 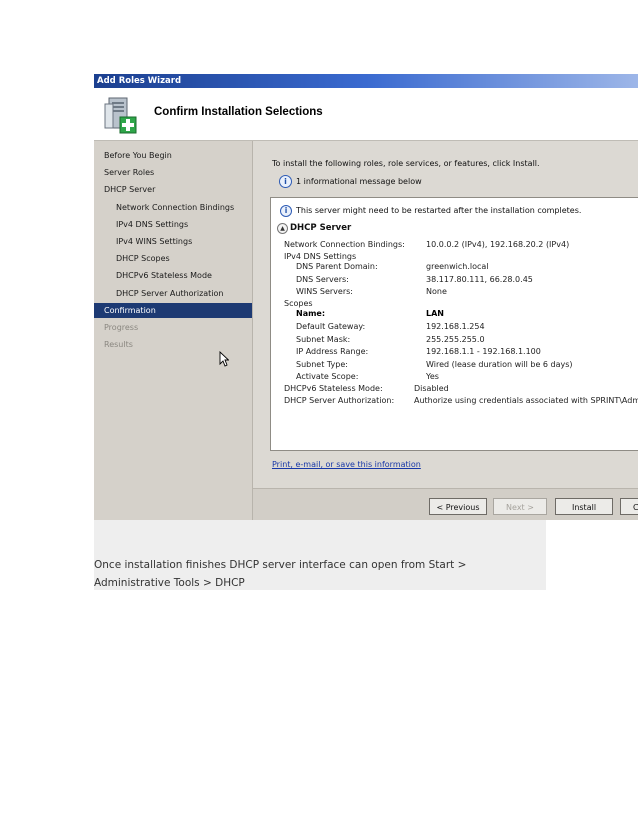 I want to click on detail-value: 192.168.1.254, so click(x=455, y=326).